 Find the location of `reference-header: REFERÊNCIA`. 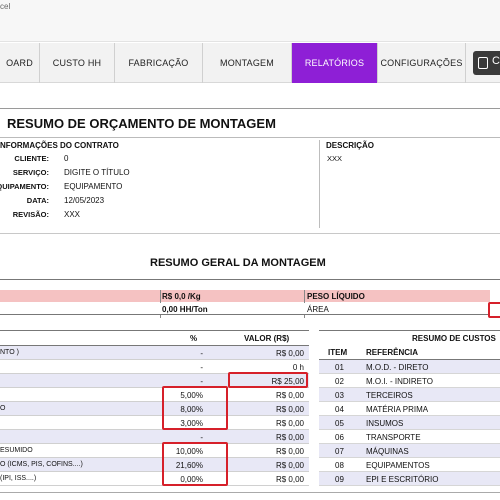

reference-header: REFERÊNCIA is located at coordinates (392, 352).